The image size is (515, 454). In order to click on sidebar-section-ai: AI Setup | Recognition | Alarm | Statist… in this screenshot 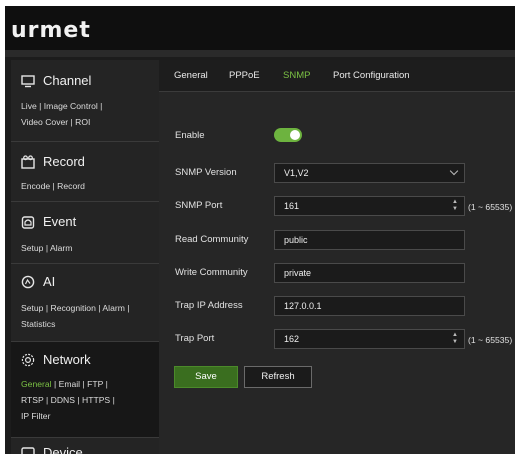, I will do `click(85, 303)`.